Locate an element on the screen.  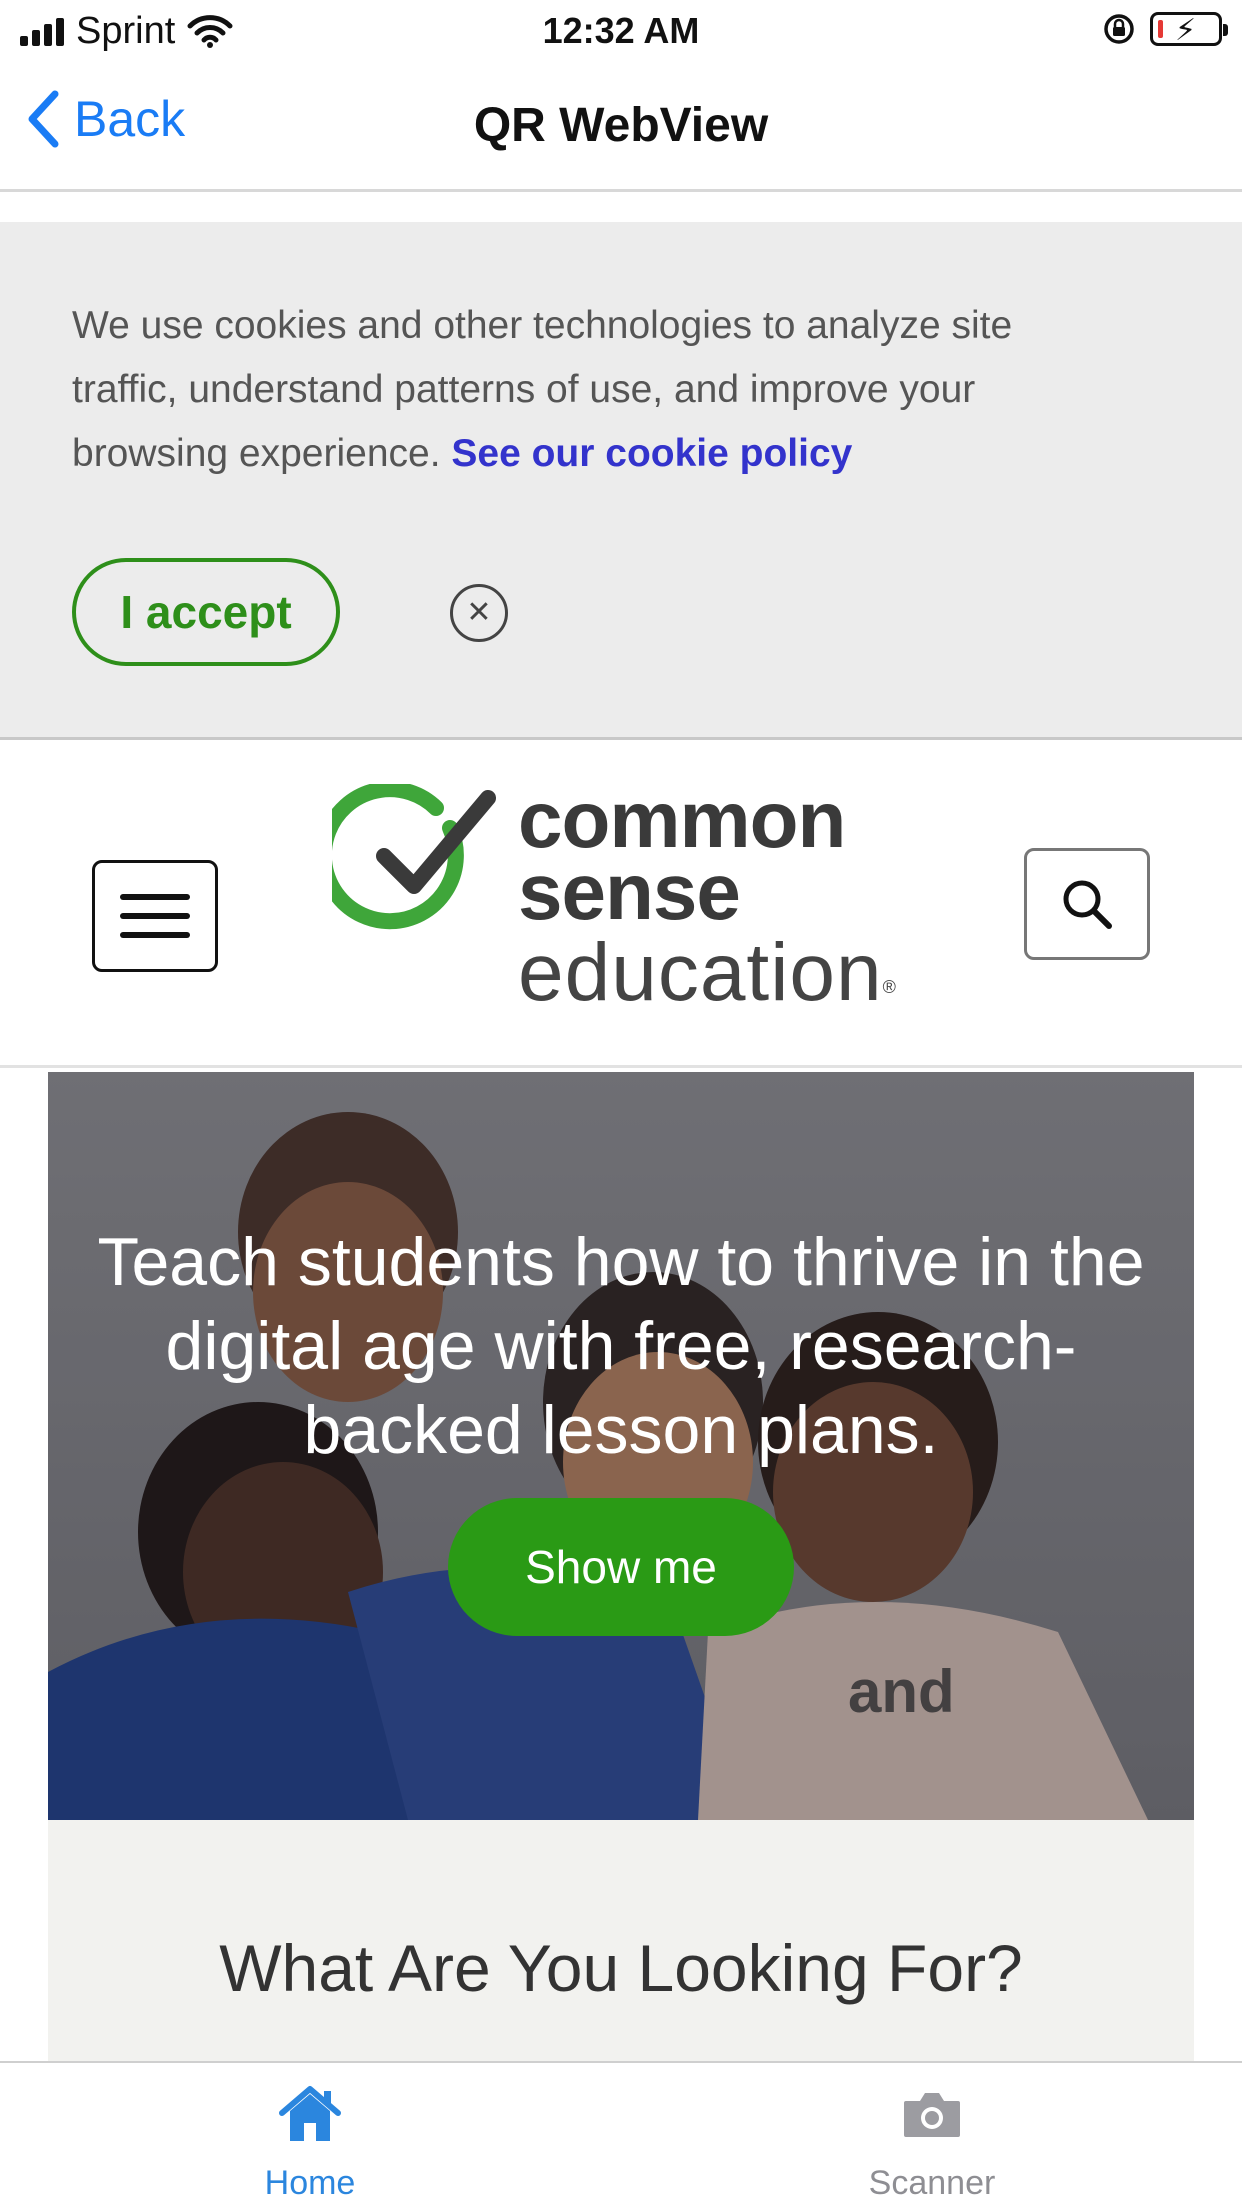
status-bar: Sprint 12:32 AM ⚡ is located at coordinates (621, 31).